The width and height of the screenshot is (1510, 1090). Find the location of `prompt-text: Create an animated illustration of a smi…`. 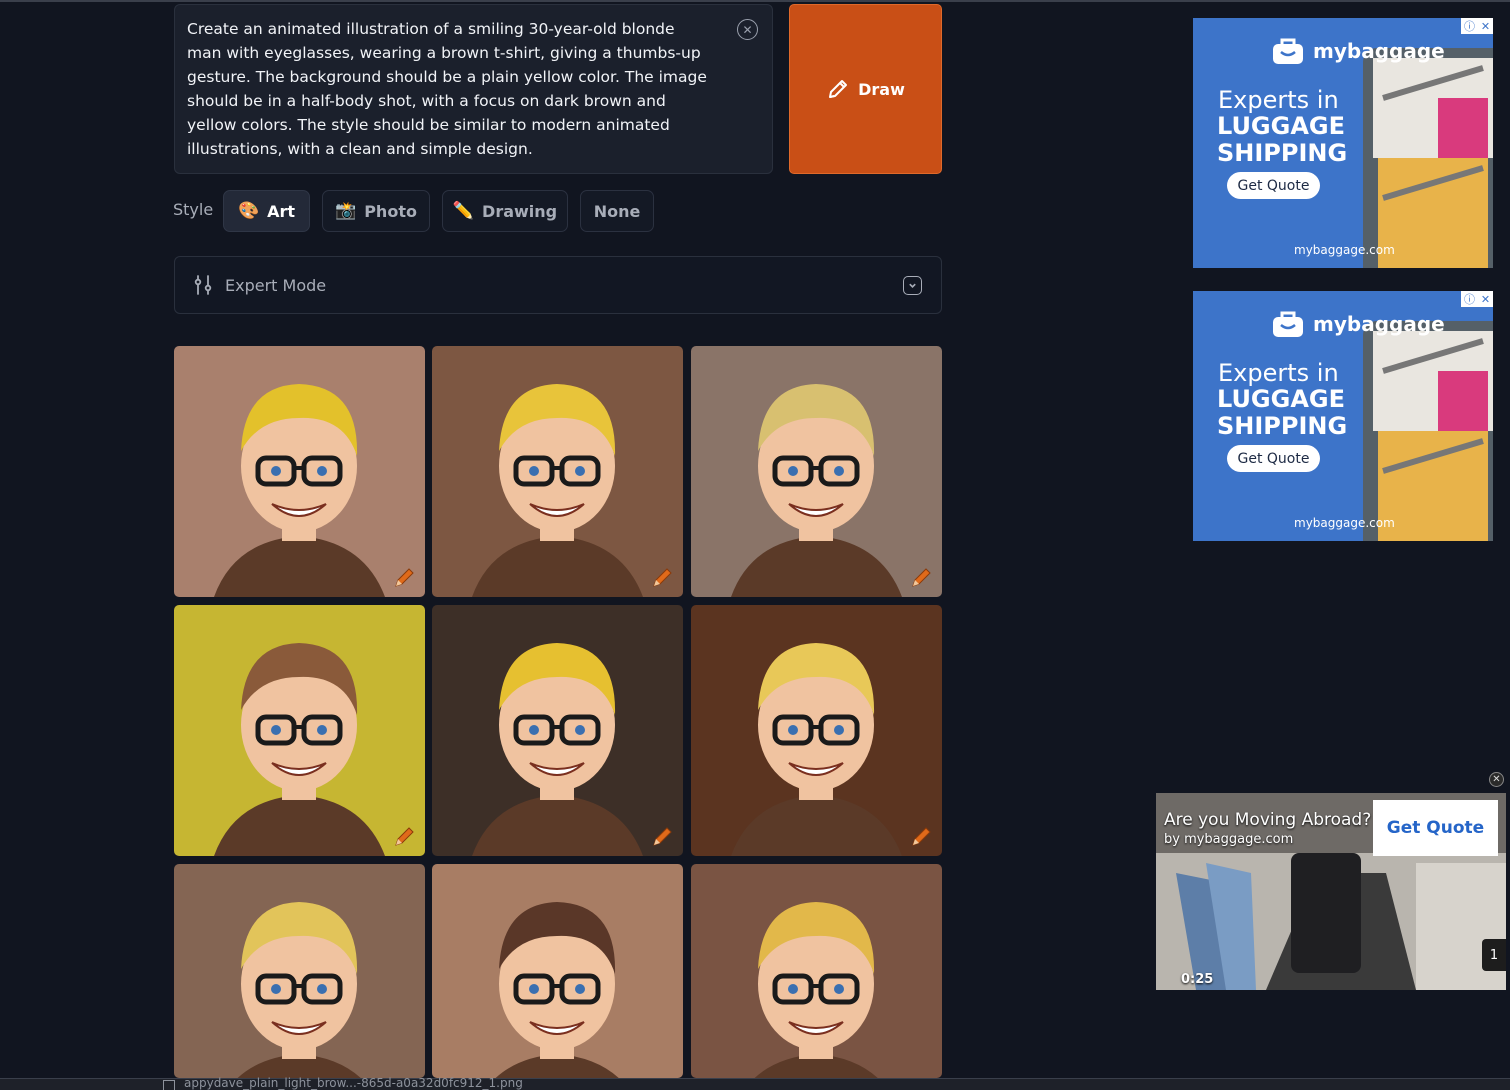

prompt-text: Create an animated illustration of a smi… is located at coordinates (449, 89).